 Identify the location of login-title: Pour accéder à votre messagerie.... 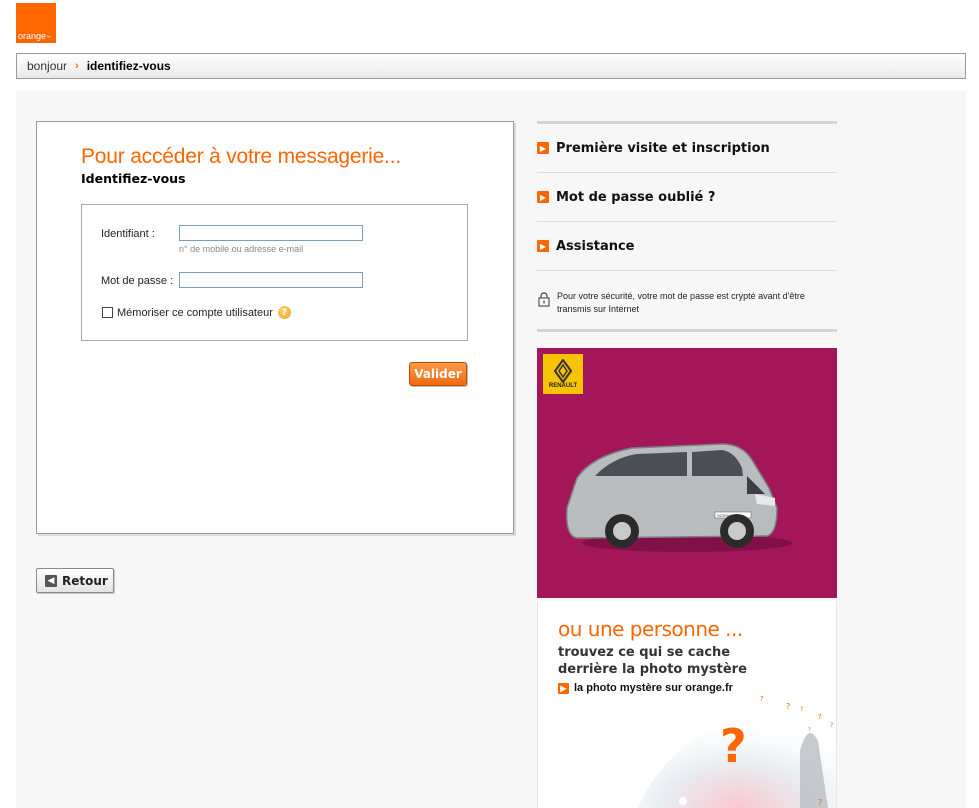
(241, 156).